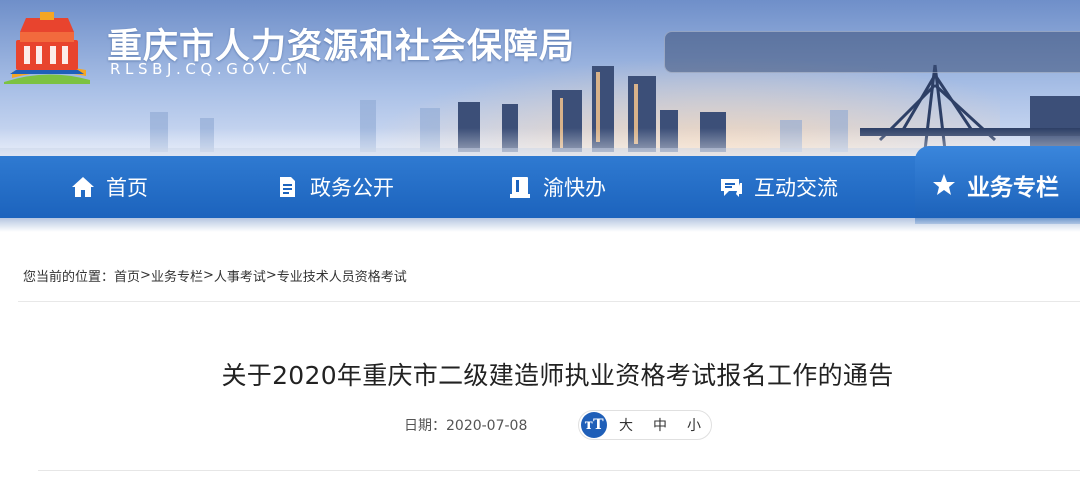 The height and width of the screenshot is (477, 1080). Describe the element at coordinates (594, 425) in the screenshot. I see `font-size-icon: тT` at that location.